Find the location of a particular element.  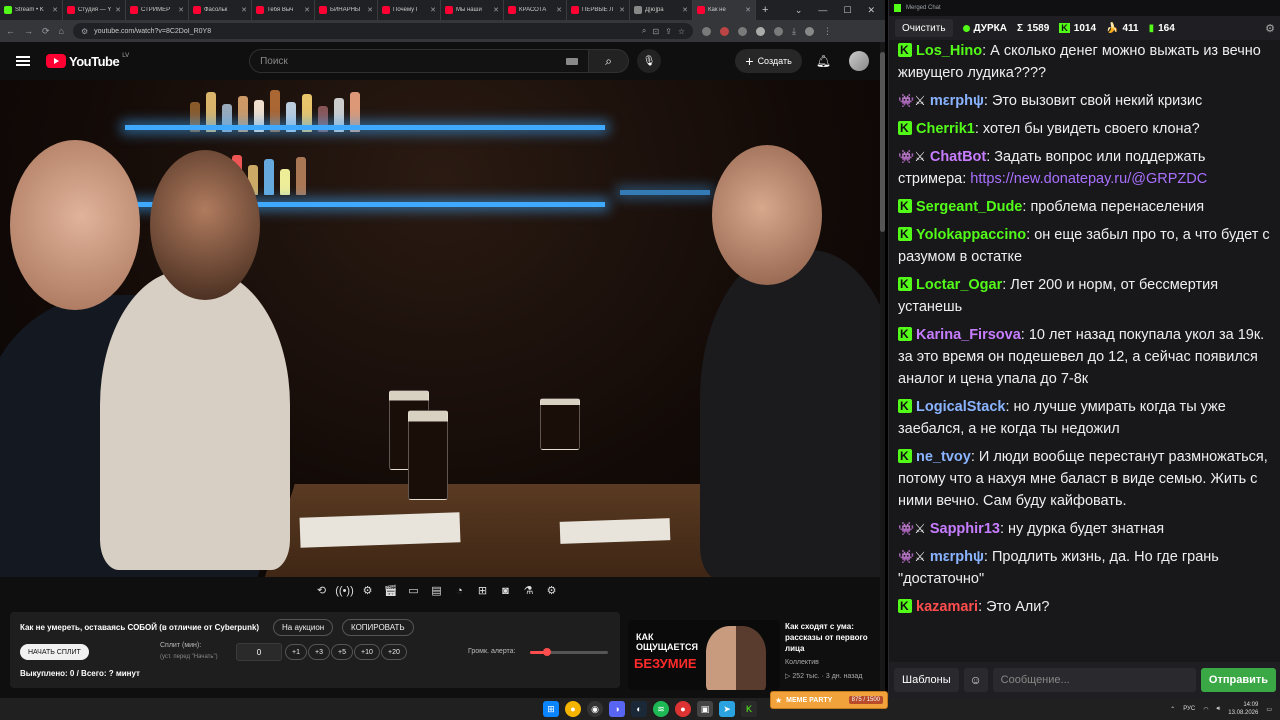

obs-icon: ◉ is located at coordinates (595, 709).